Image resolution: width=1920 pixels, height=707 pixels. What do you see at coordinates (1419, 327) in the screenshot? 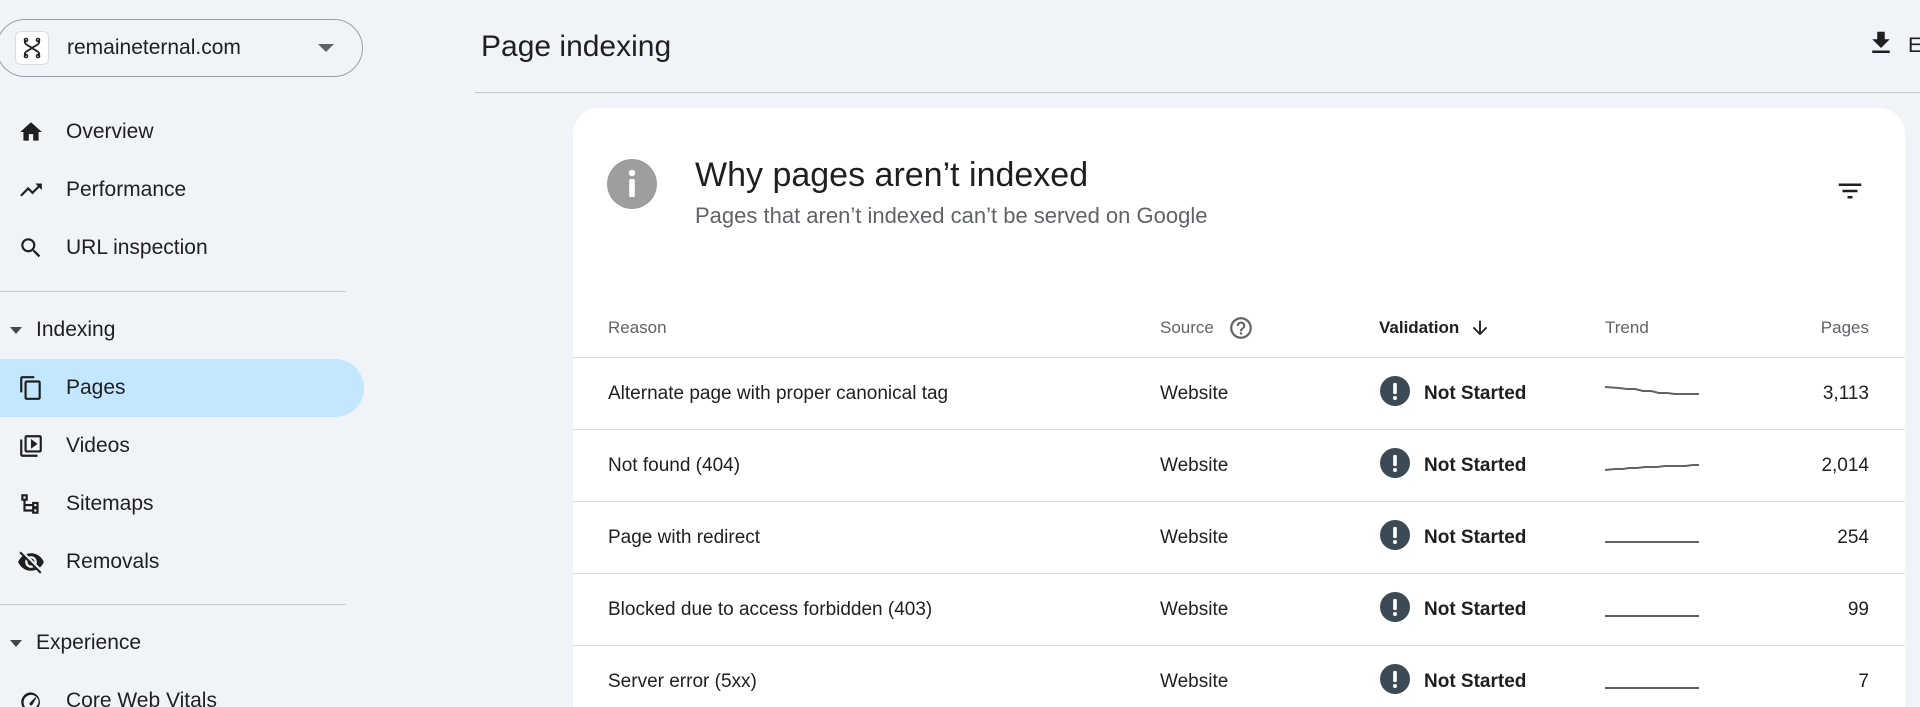
I see `column-label: Validation` at bounding box center [1419, 327].